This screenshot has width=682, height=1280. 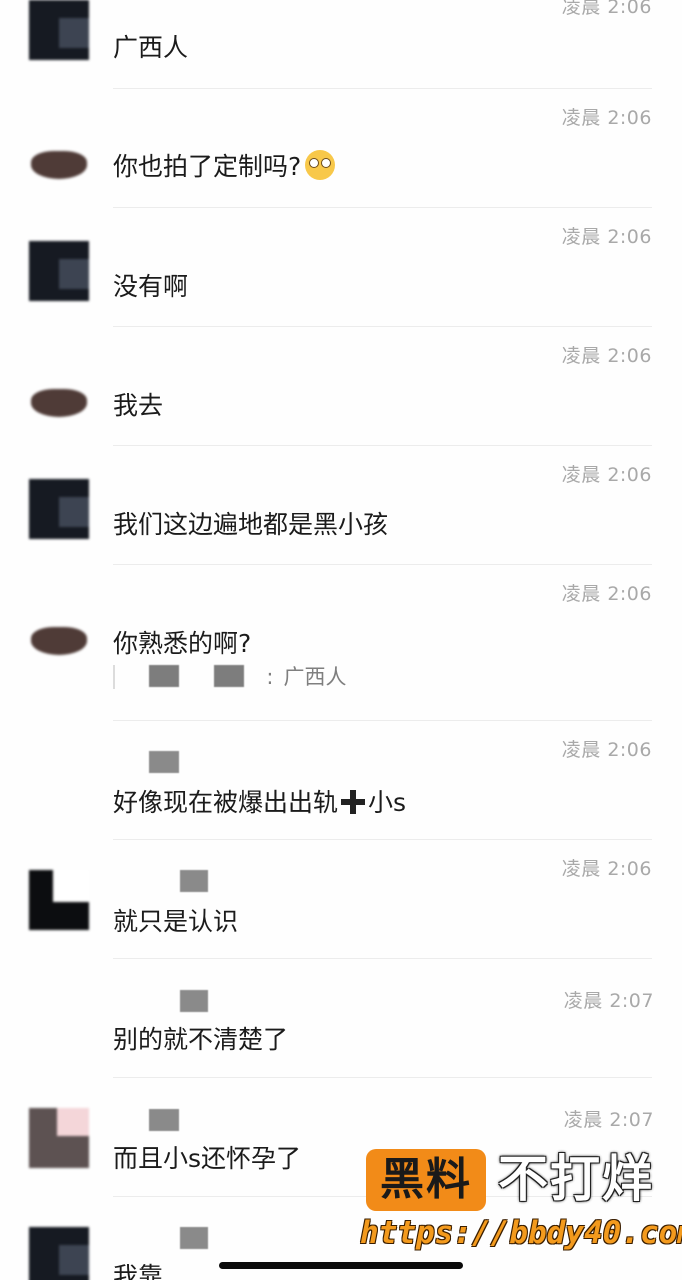 What do you see at coordinates (320, 165) in the screenshot?
I see `flushed-face-icon` at bounding box center [320, 165].